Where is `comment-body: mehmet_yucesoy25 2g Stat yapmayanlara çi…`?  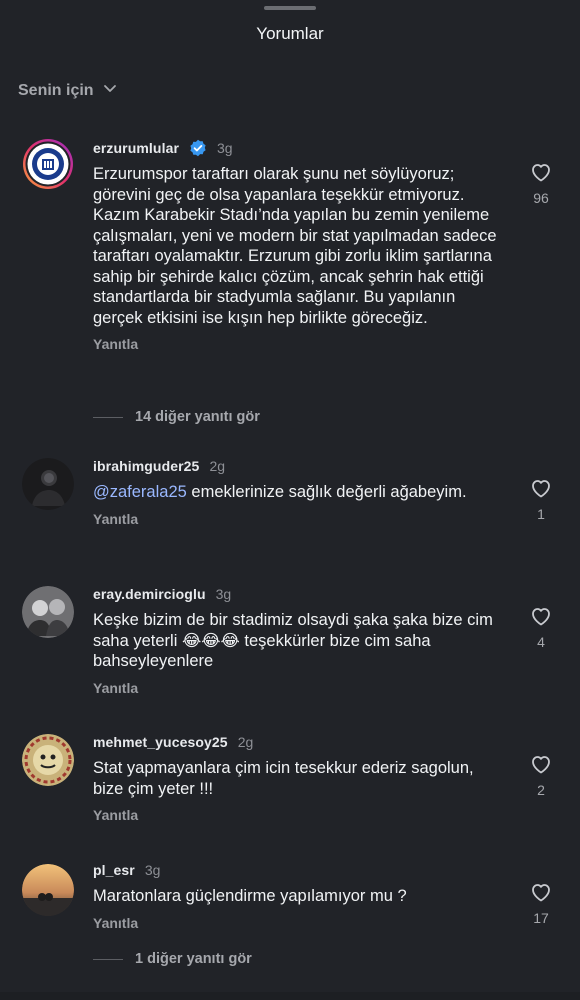 comment-body: mehmet_yucesoy25 2g Stat yapmayanlara çi… is located at coordinates (298, 777).